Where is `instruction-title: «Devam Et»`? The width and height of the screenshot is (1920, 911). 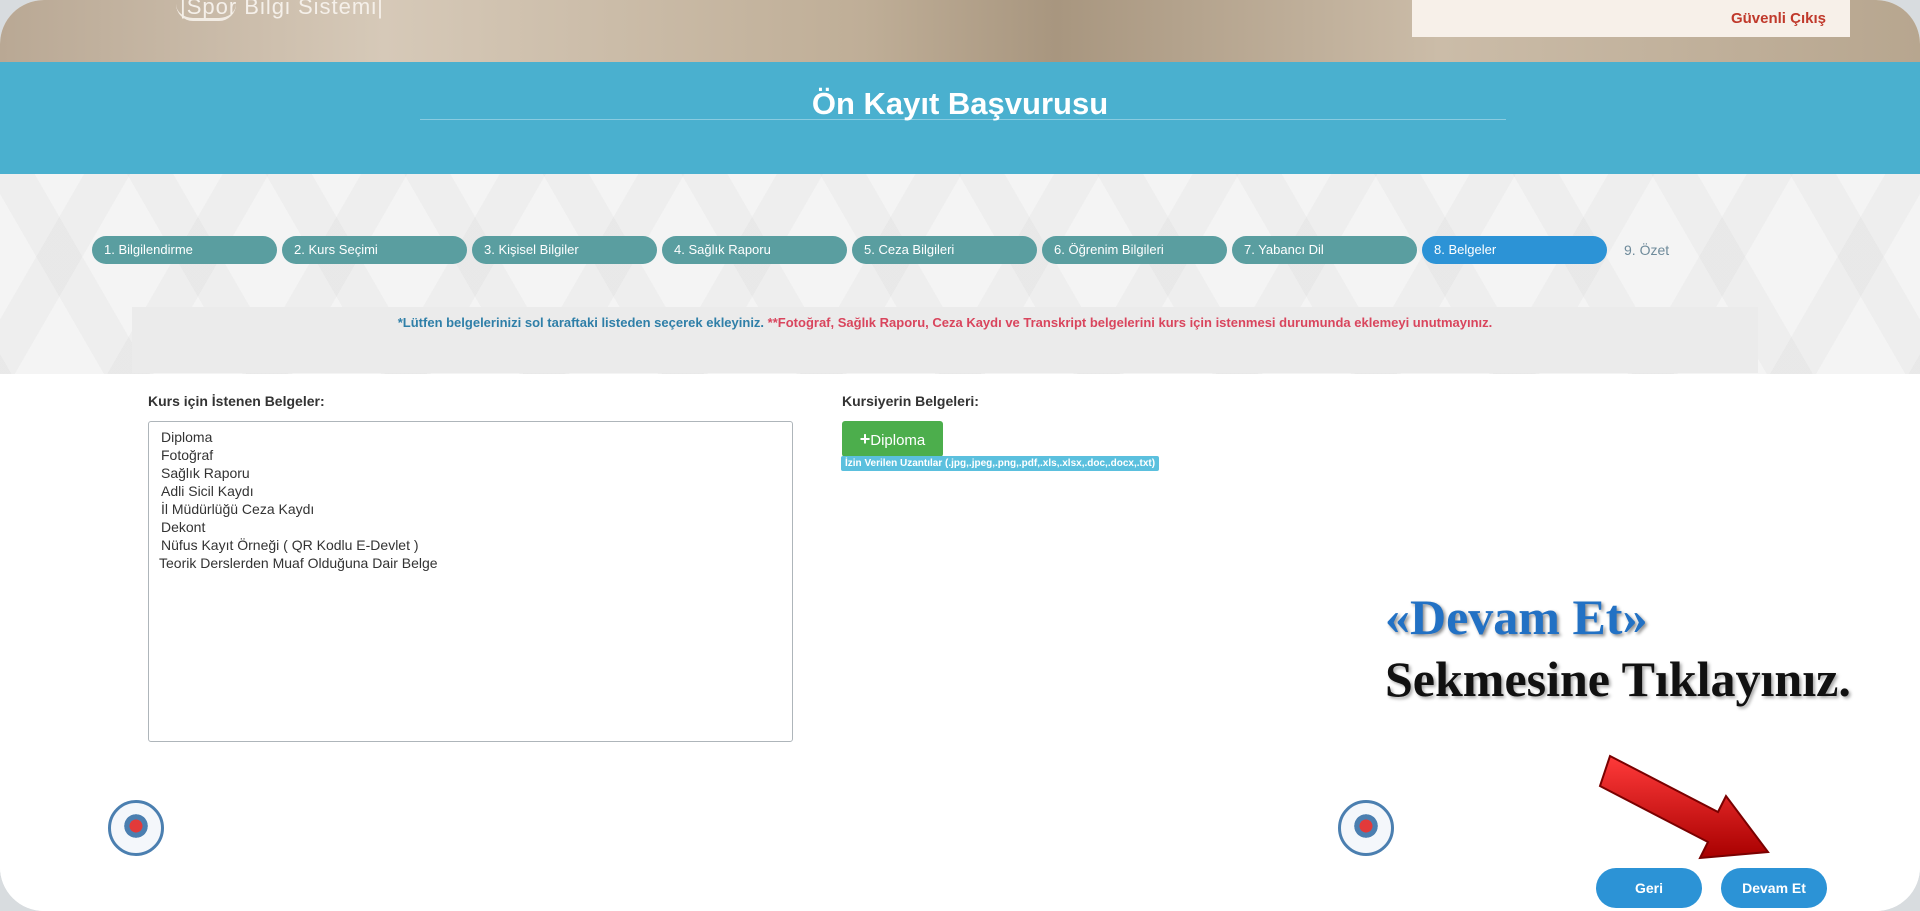 instruction-title: «Devam Et» is located at coordinates (1516, 617).